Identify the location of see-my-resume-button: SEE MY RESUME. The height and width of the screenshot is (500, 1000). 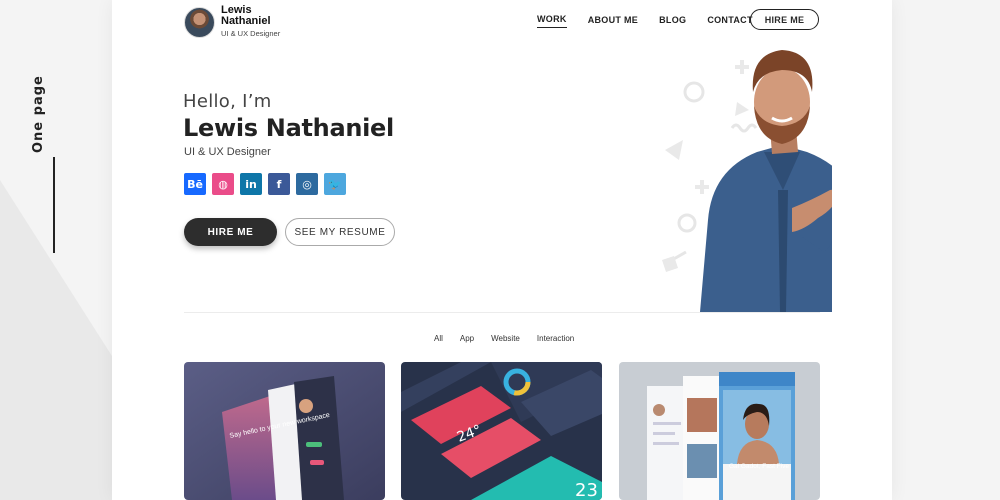
(340, 232).